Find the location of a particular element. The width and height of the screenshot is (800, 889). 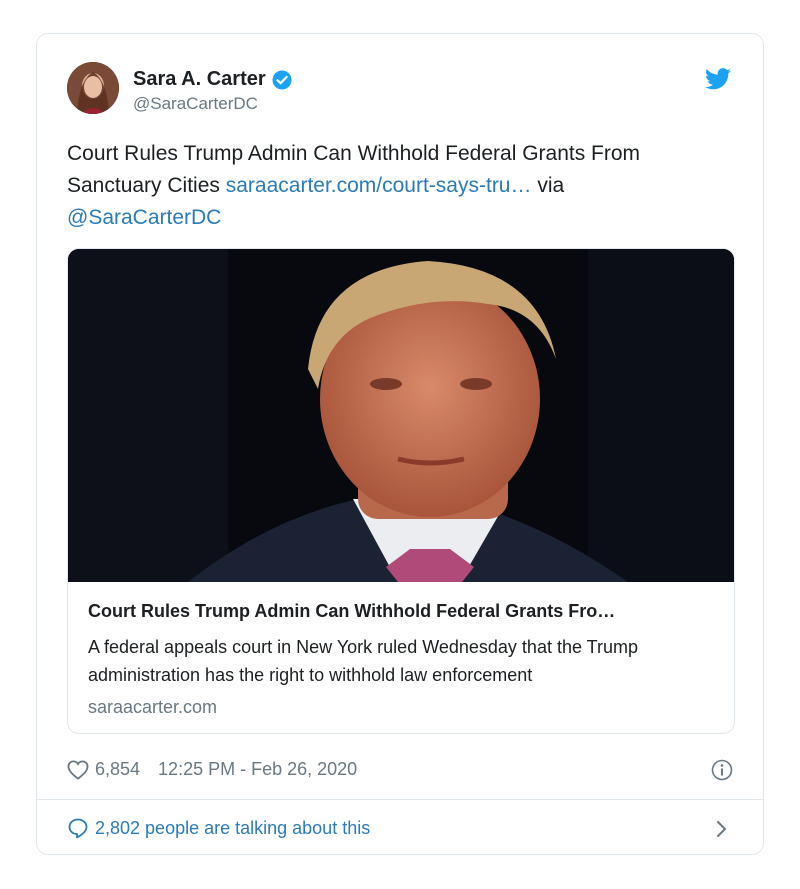

conversation-link: 2,802 people are talking about this is located at coordinates (218, 828).